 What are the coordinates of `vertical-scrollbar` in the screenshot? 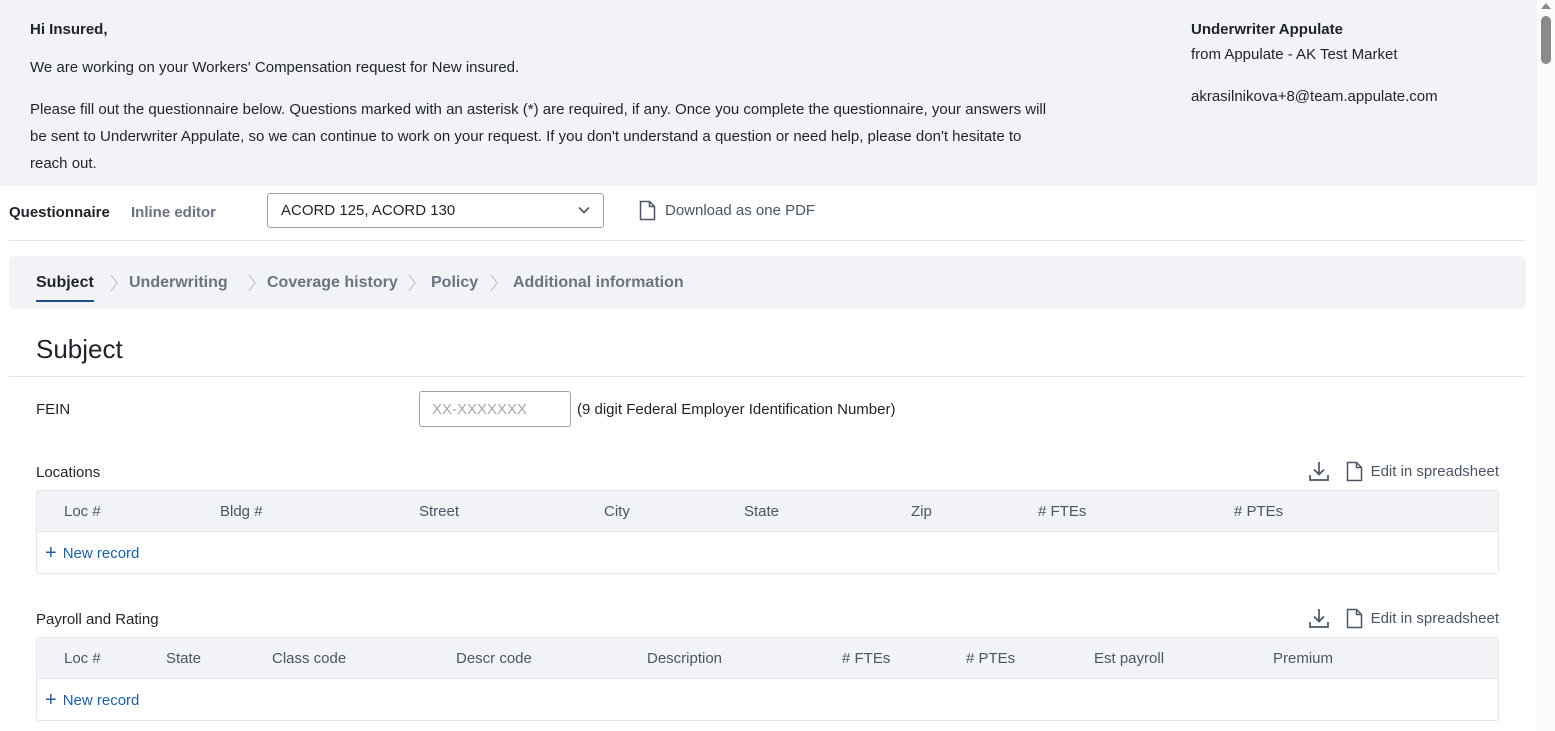 It's located at (1546, 365).